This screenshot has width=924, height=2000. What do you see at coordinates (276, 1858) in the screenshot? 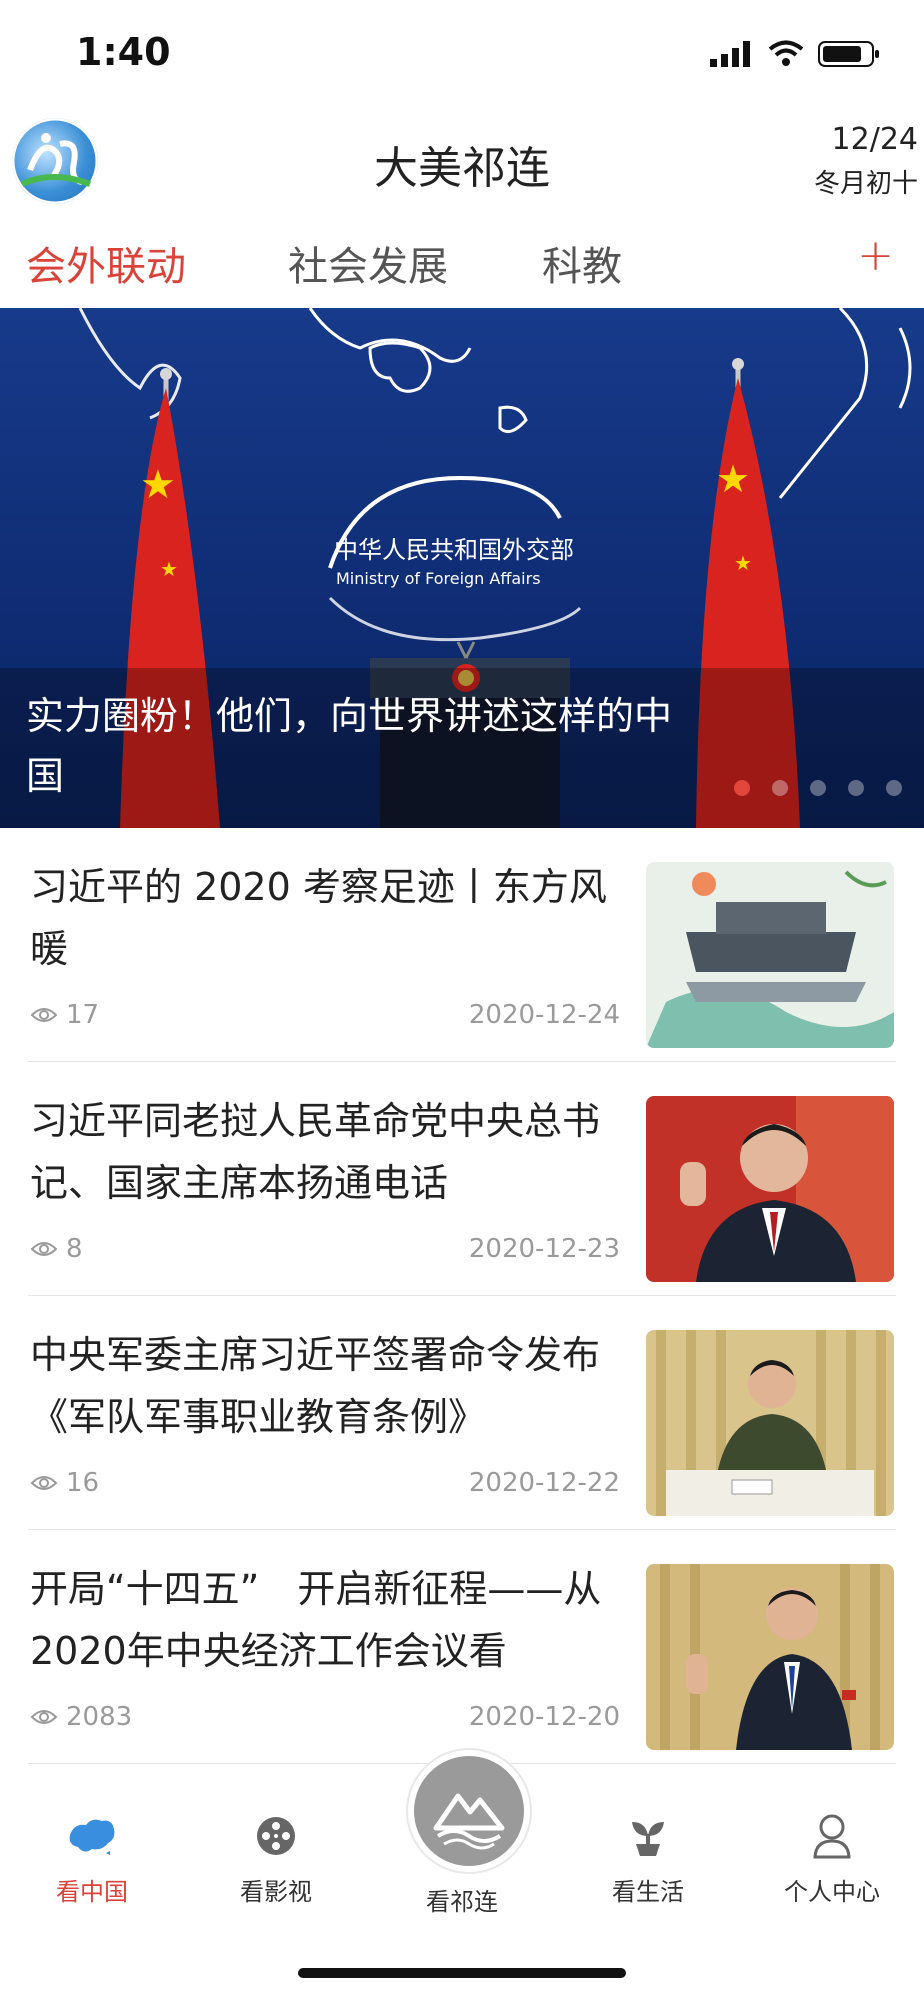
I see `nav-item-kanyingshi: 看影视` at bounding box center [276, 1858].